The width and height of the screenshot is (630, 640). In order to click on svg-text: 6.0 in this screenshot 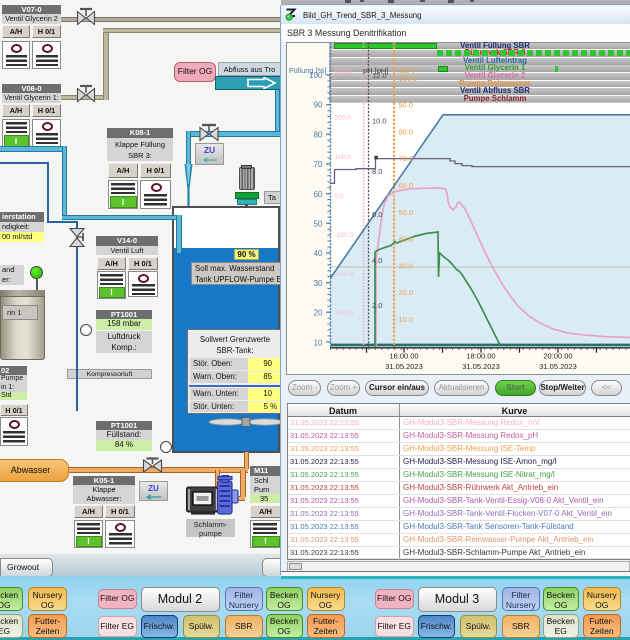, I will do `click(377, 214)`.